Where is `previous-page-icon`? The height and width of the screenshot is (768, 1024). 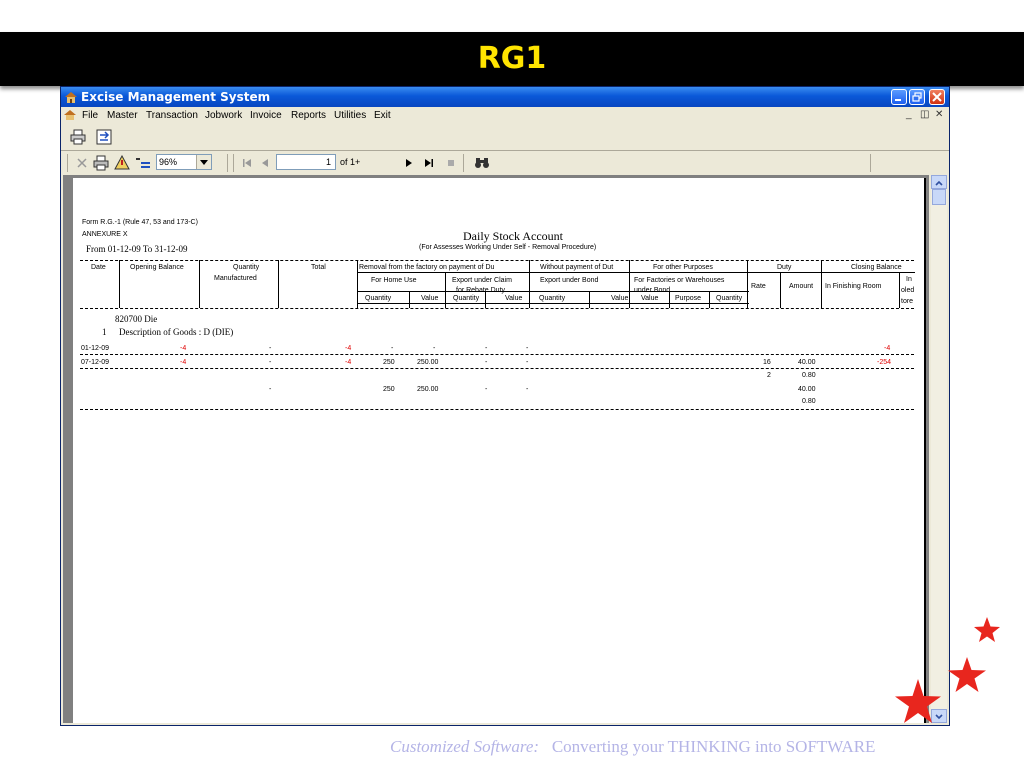
previous-page-icon is located at coordinates (265, 163).